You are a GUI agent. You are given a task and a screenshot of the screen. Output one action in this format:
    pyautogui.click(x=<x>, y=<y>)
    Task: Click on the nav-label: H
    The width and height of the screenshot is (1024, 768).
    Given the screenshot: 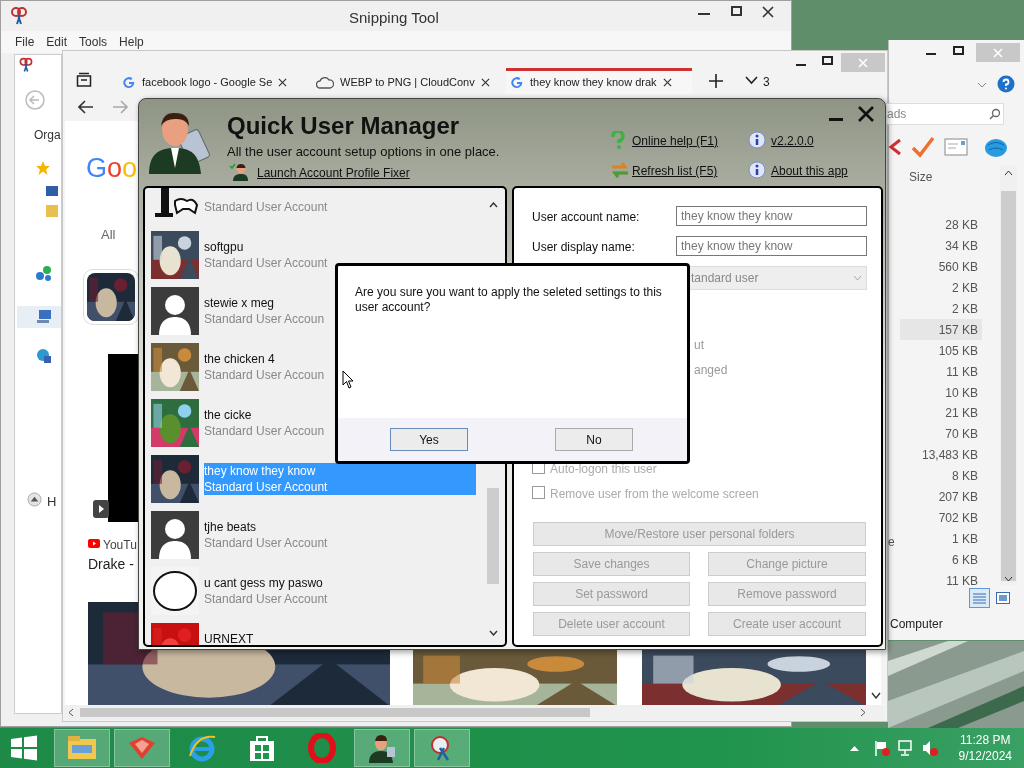 What is the action you would take?
    pyautogui.click(x=52, y=502)
    